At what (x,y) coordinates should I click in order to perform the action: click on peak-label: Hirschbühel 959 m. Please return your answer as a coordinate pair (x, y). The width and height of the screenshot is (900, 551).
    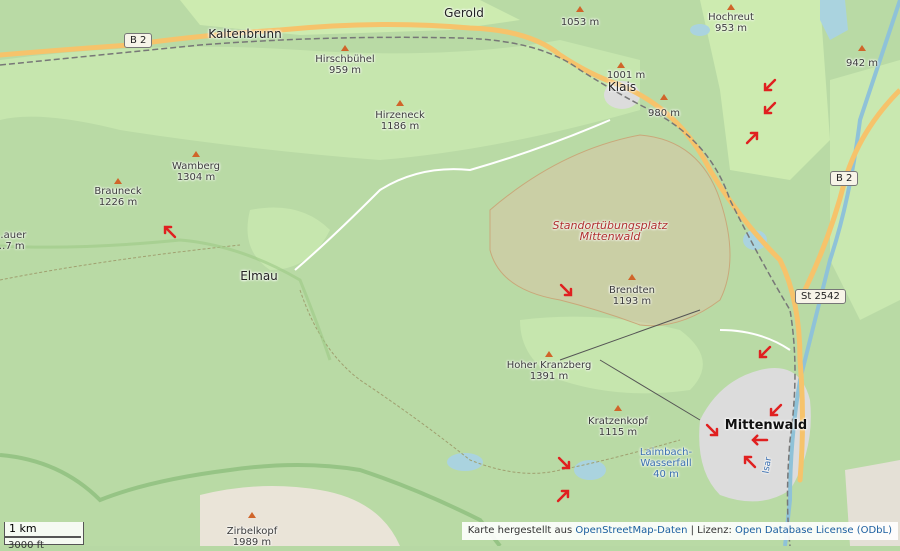
    Looking at the image, I should click on (344, 65).